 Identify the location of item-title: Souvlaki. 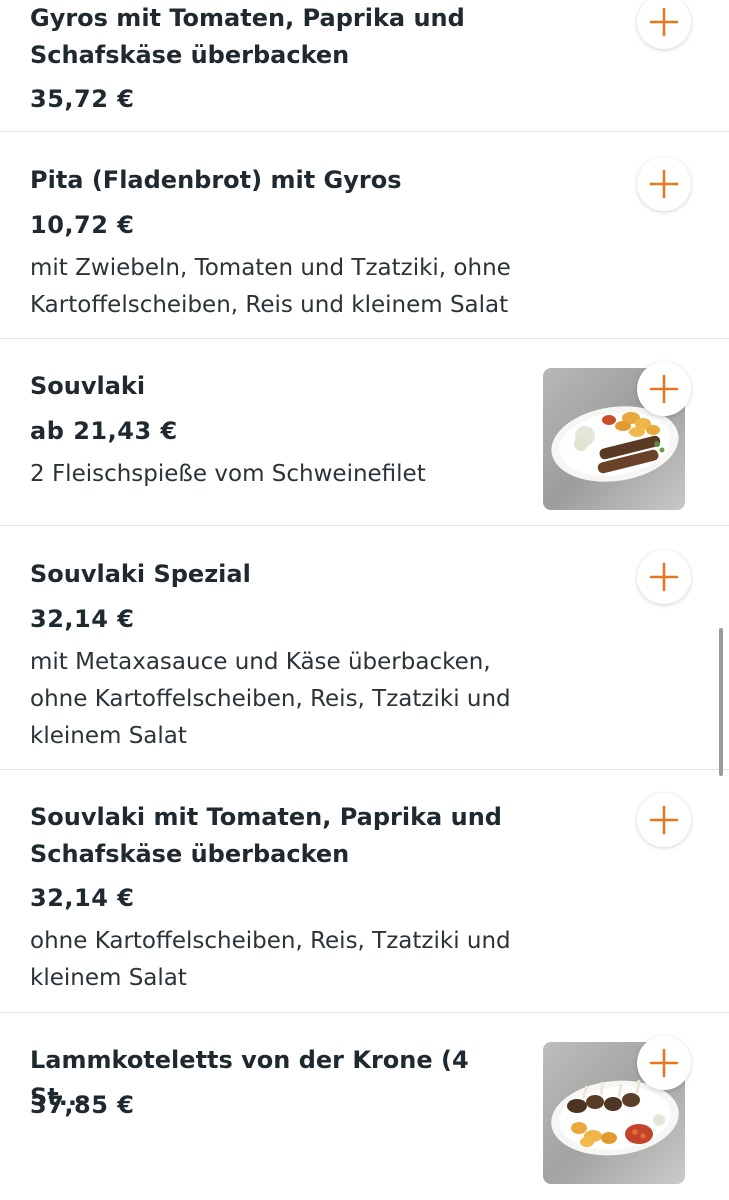
(88, 386).